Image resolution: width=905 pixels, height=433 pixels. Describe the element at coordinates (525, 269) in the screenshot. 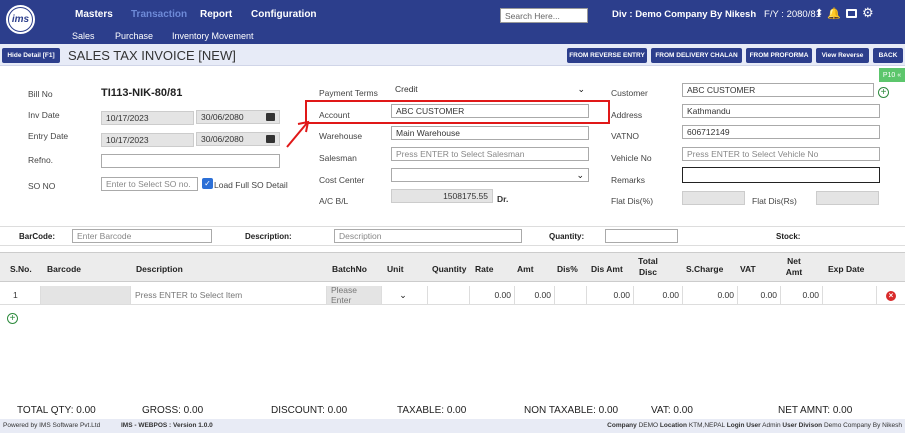

I see `col-amt: Amt` at that location.